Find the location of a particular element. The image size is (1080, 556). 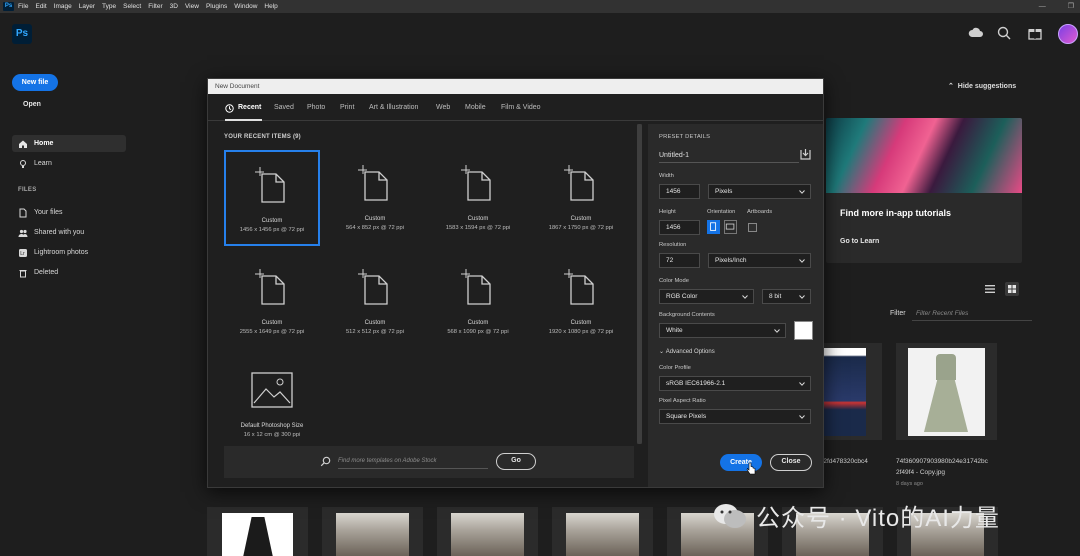

sidebar-item-your-files: Your files is located at coordinates (69, 212).